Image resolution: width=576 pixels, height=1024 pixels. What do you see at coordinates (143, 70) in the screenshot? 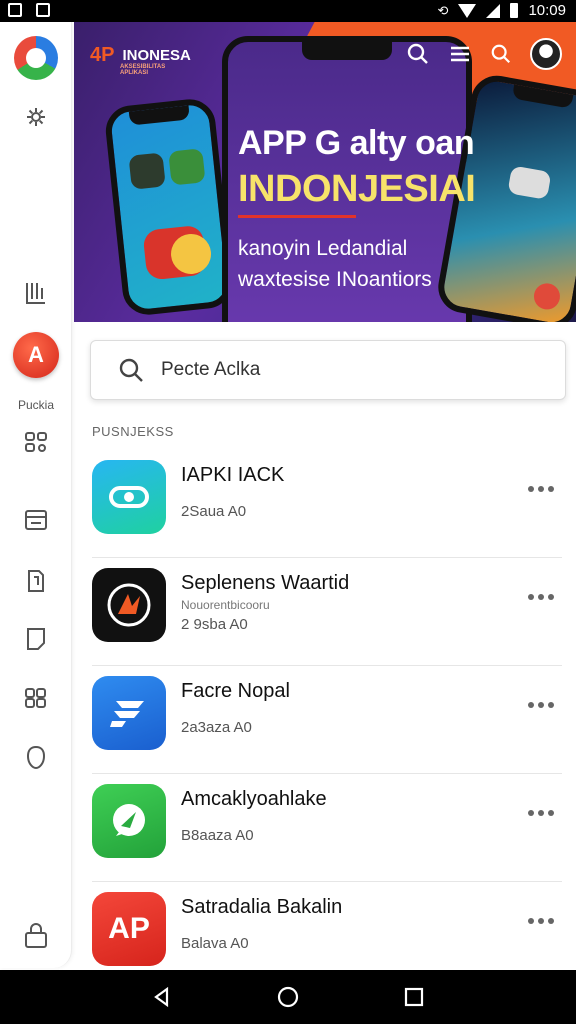
I see `brand-tagline: AKSESIBILITAS APLIKASI` at bounding box center [143, 70].